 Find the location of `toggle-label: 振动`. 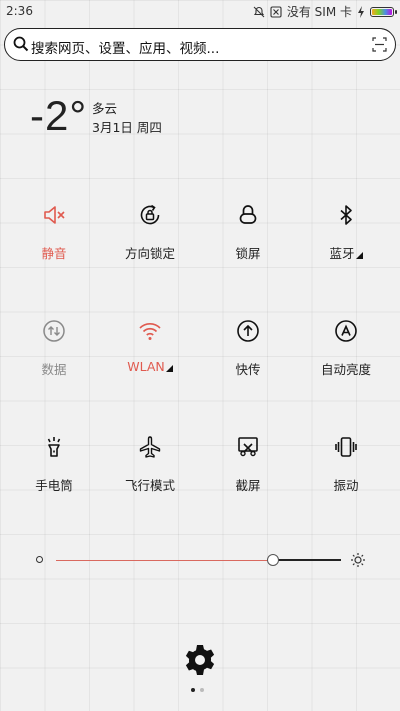

toggle-label: 振动 is located at coordinates (346, 485).